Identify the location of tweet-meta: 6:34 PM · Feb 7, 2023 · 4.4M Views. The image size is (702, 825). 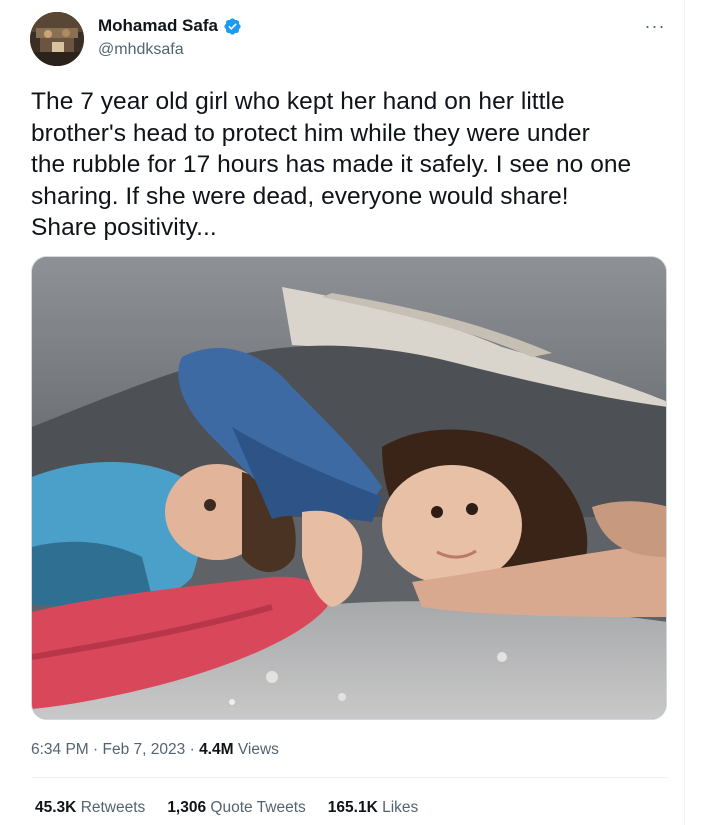
(155, 750).